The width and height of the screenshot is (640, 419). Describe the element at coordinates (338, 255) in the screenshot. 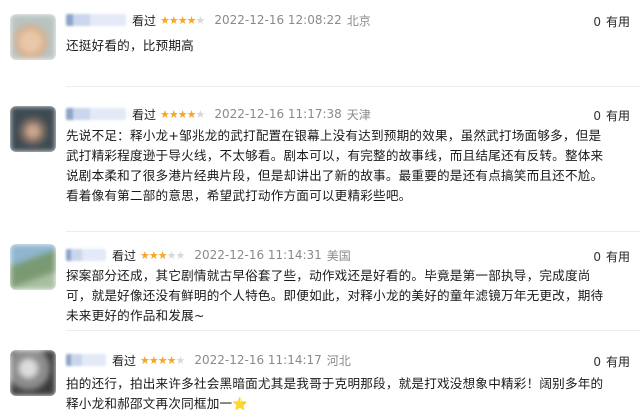

I see `review-location: 美国` at that location.